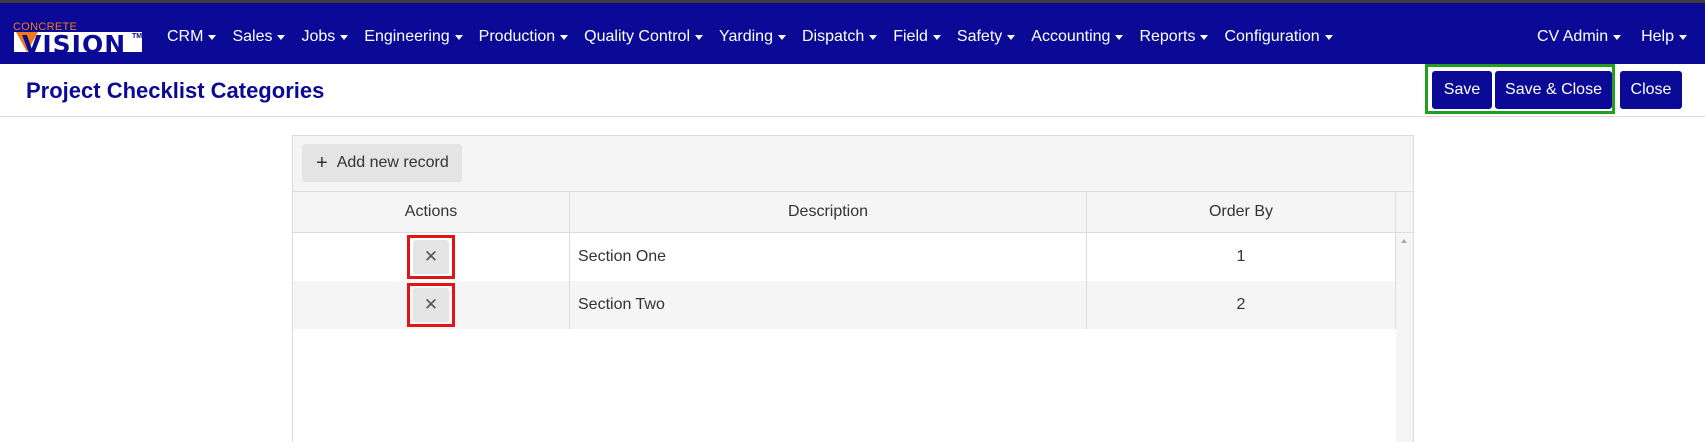 This screenshot has width=1705, height=442. Describe the element at coordinates (828, 257) in the screenshot. I see `description-cell: Section One` at that location.